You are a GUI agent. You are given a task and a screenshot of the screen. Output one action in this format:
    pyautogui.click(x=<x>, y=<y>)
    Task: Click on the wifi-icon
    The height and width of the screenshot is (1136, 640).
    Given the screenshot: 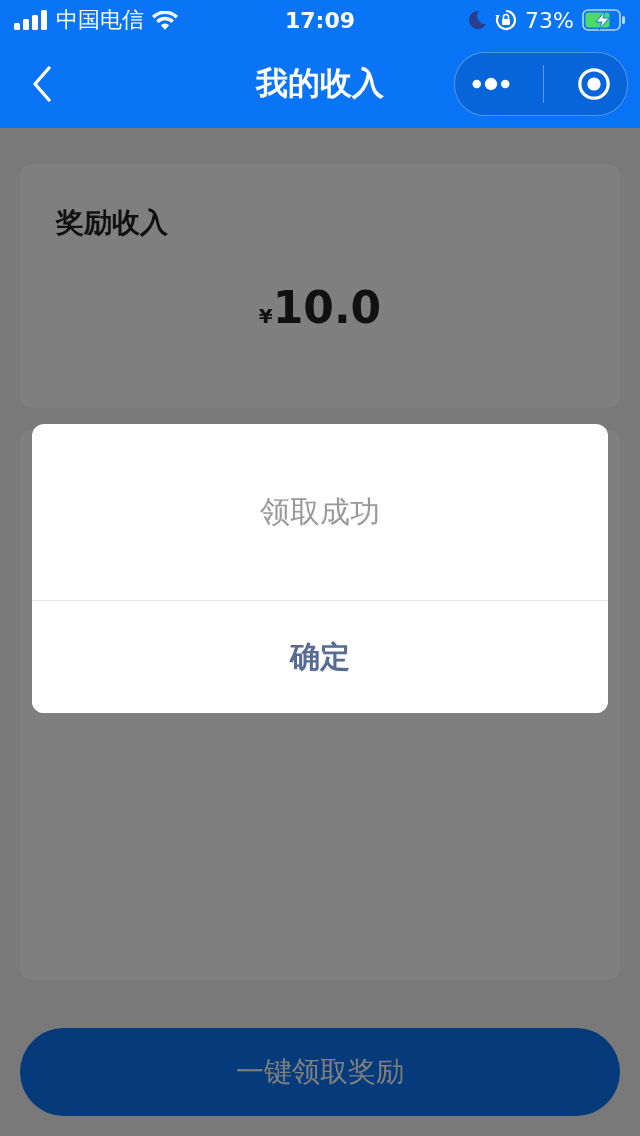 What is the action you would take?
    pyautogui.click(x=165, y=20)
    